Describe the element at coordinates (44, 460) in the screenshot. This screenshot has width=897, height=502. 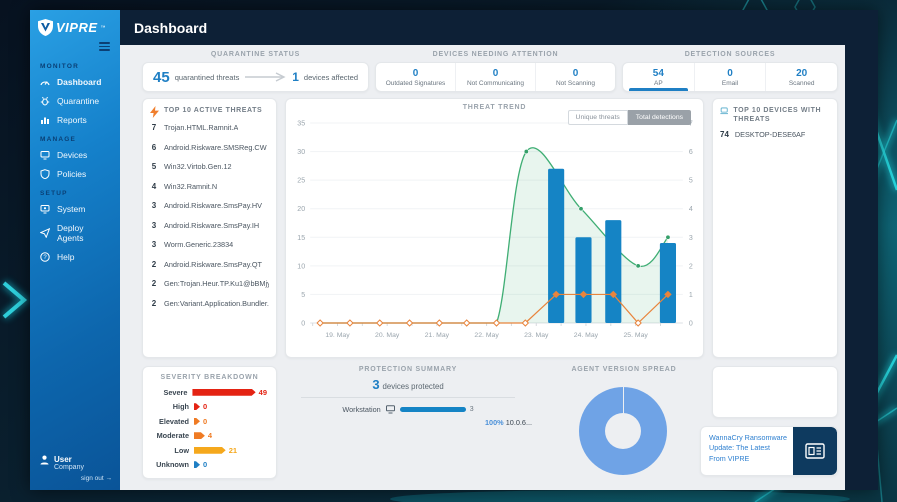
I see `user-icon` at that location.